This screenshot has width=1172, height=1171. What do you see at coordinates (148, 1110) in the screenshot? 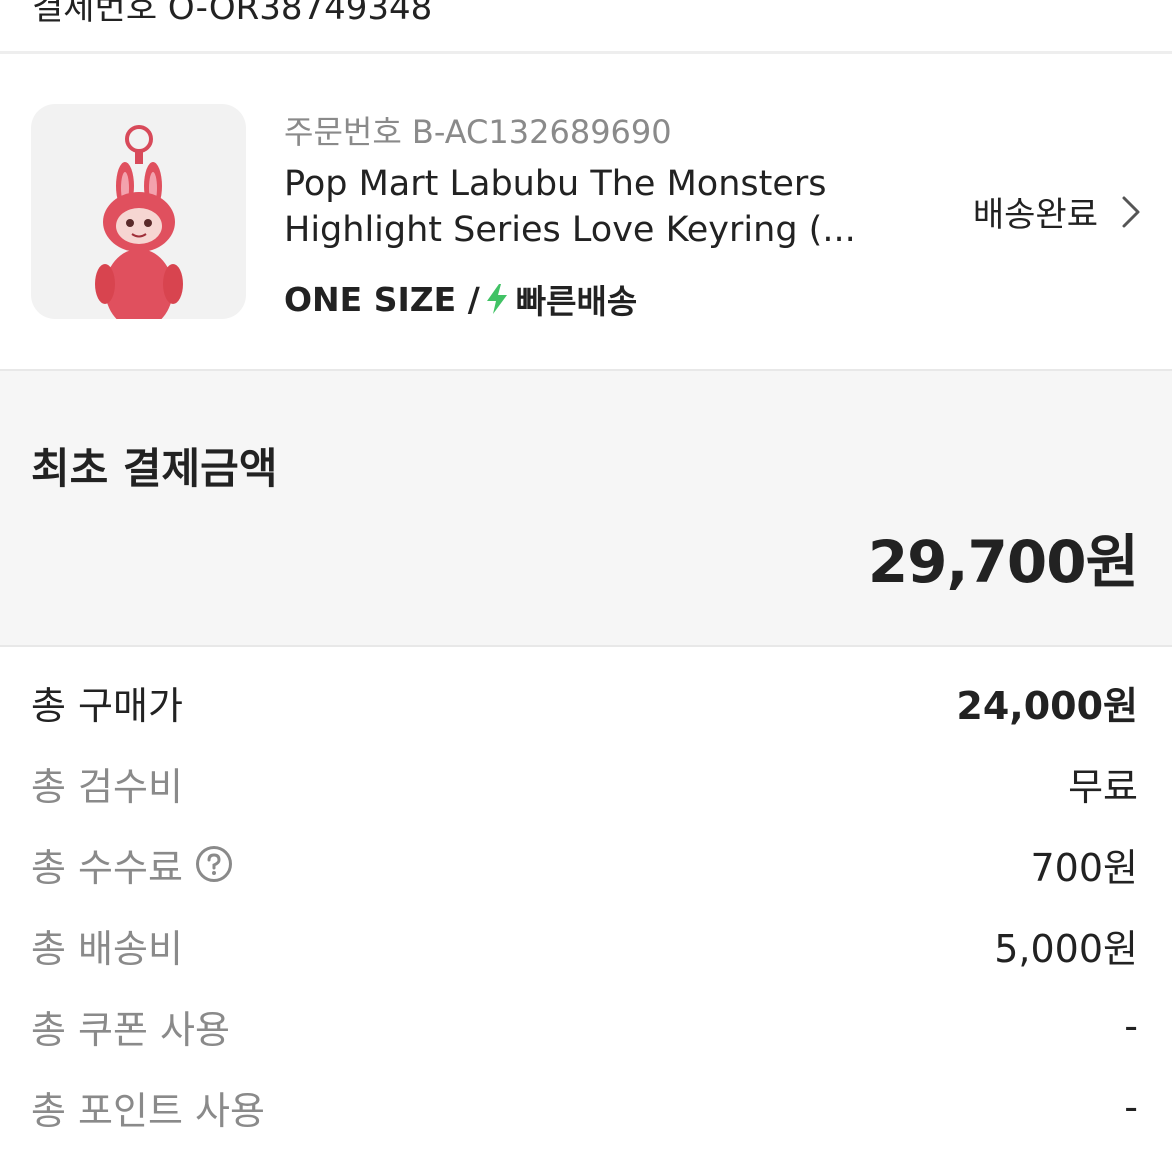
I see `points-label: 총 포인트 사용` at bounding box center [148, 1110].